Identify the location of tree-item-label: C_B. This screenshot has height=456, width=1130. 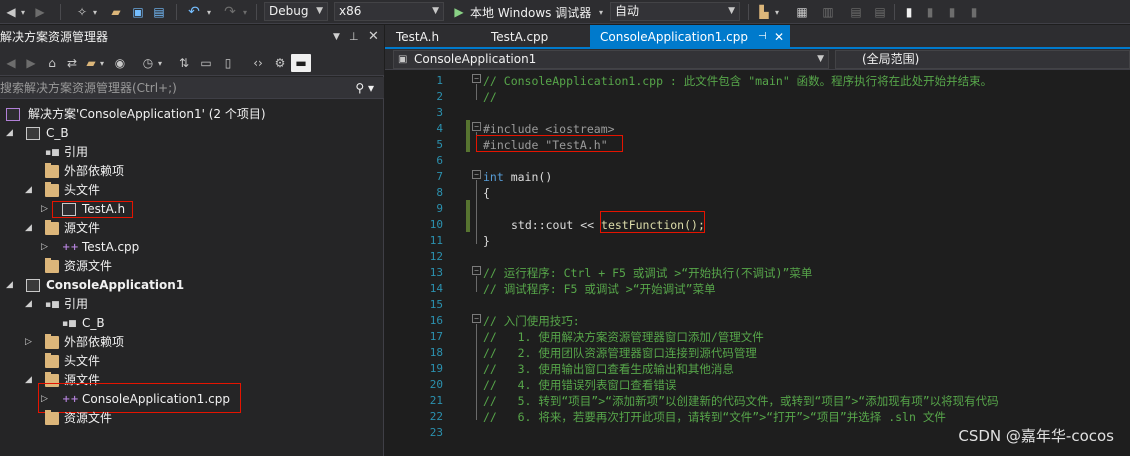
(57, 133).